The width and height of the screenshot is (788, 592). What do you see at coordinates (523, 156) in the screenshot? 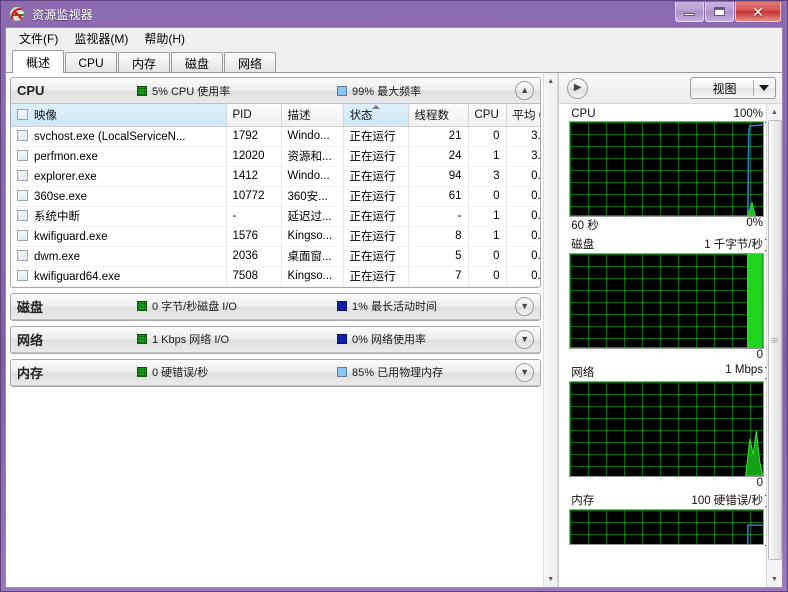
I see `cell-avg-cpu: 3.06` at bounding box center [523, 156].